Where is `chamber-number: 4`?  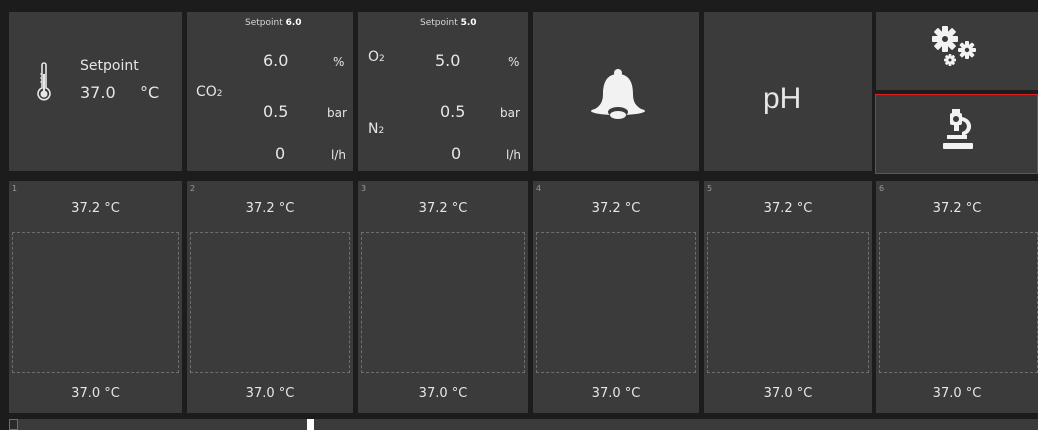
chamber-number: 4 is located at coordinates (539, 188).